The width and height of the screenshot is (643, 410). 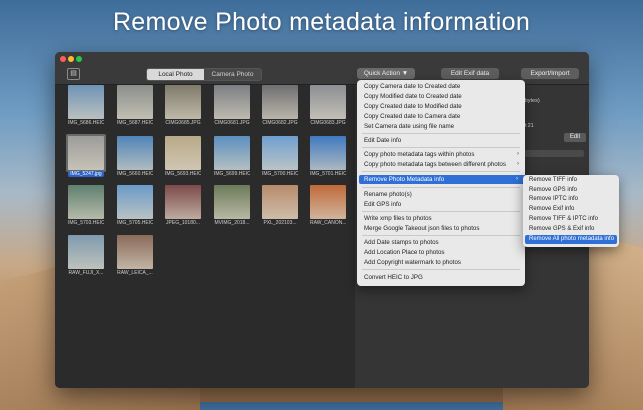 I want to click on menu-item: Copy Camera date to Created date, so click(x=412, y=86).